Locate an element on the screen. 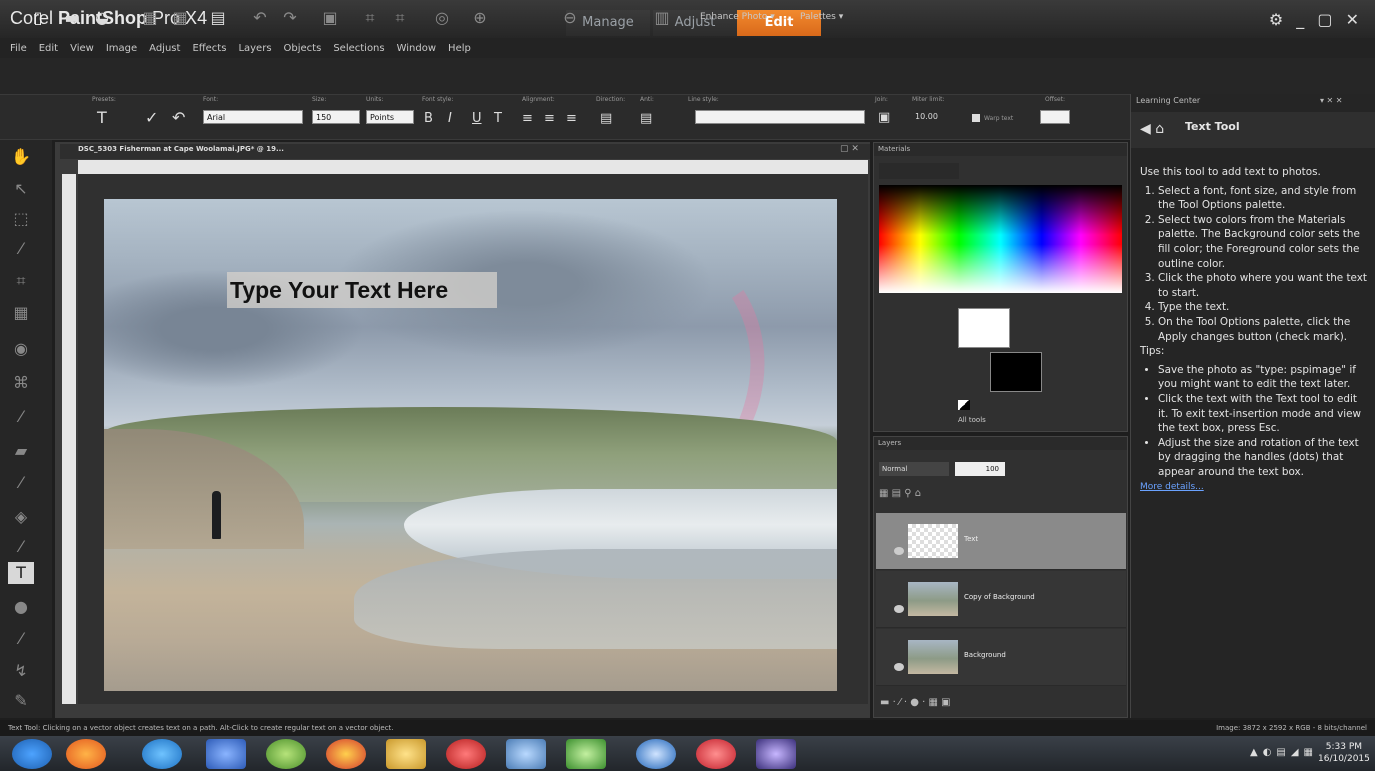 The height and width of the screenshot is (771, 1375). print-icon: ▤ is located at coordinates (218, 18).